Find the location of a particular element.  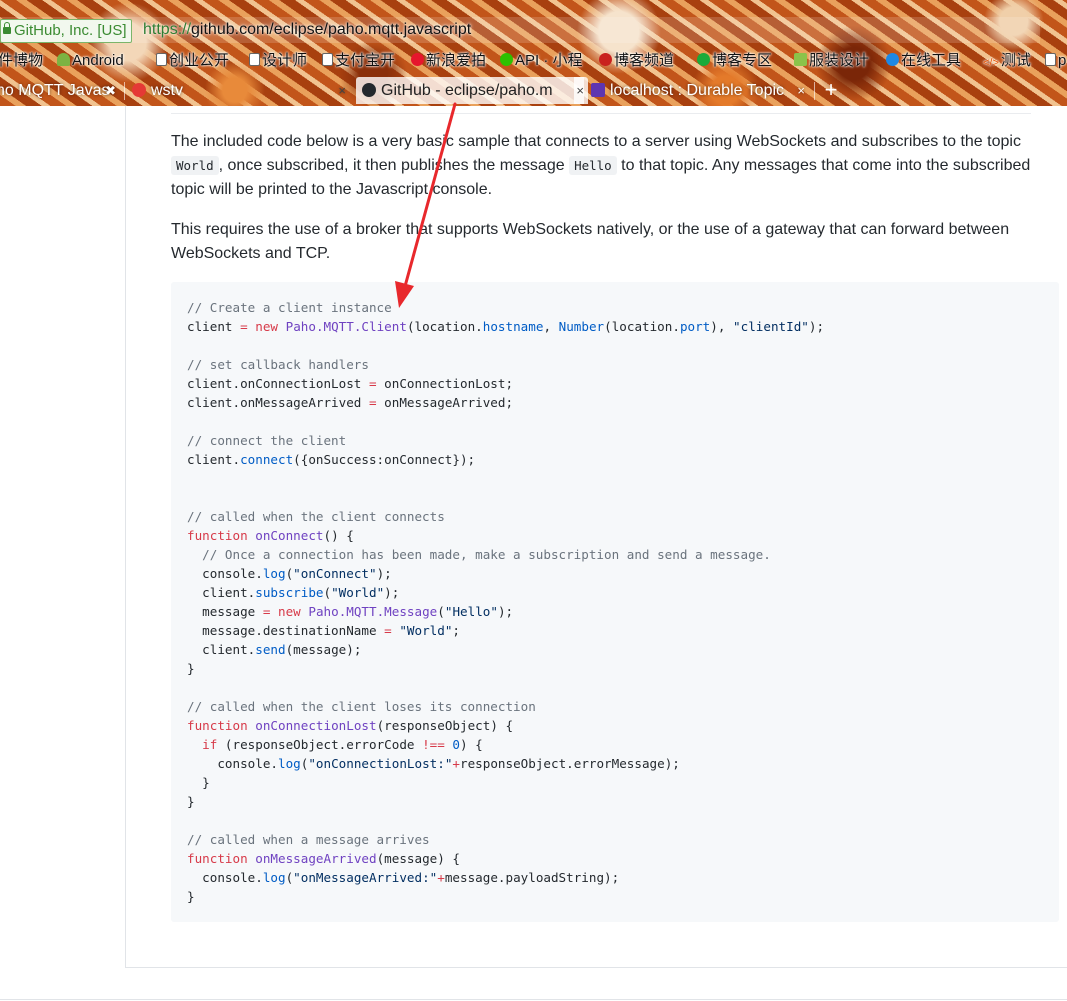

bookmark-label: Android is located at coordinates (98, 60).